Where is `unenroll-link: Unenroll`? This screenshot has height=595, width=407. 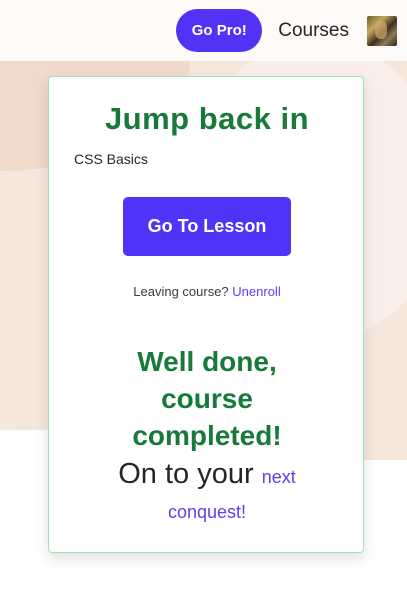 unenroll-link: Unenroll is located at coordinates (256, 291).